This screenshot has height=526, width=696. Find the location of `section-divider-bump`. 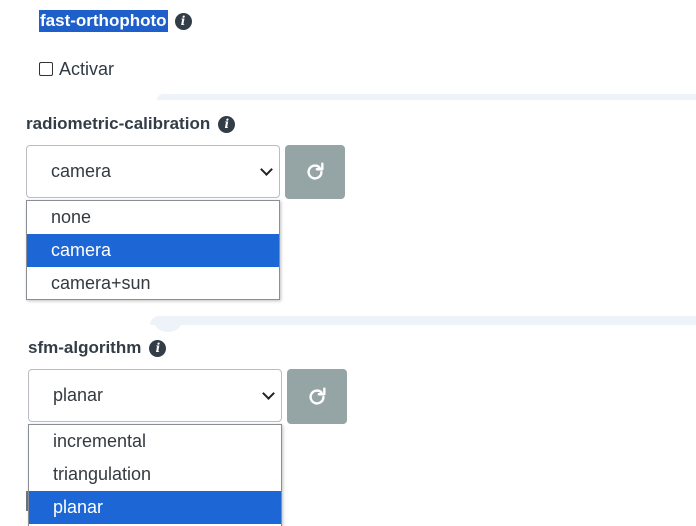

section-divider-bump is located at coordinates (168, 325).